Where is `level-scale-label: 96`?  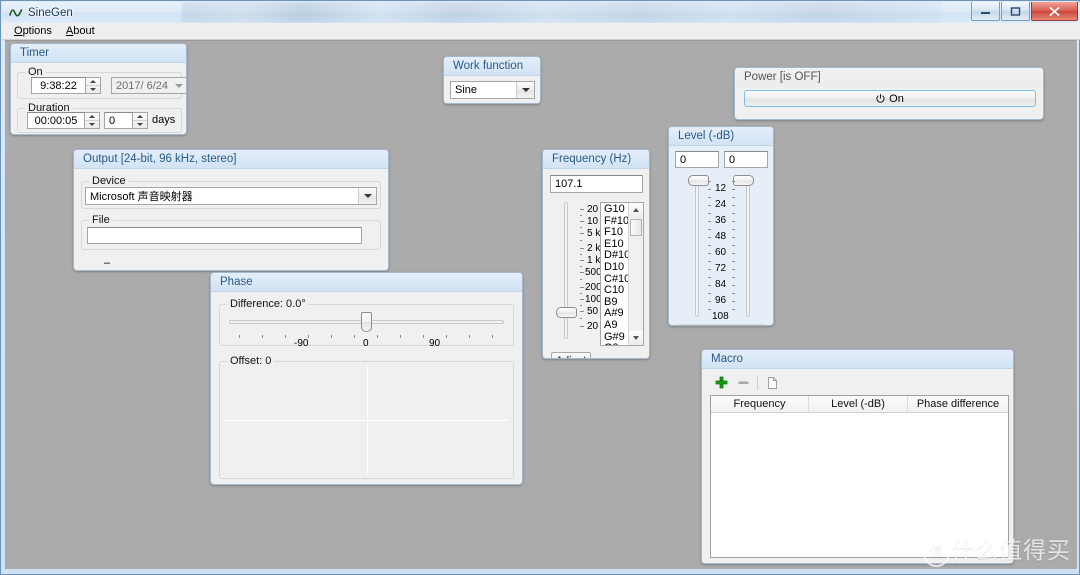
level-scale-label: 96 is located at coordinates (721, 300).